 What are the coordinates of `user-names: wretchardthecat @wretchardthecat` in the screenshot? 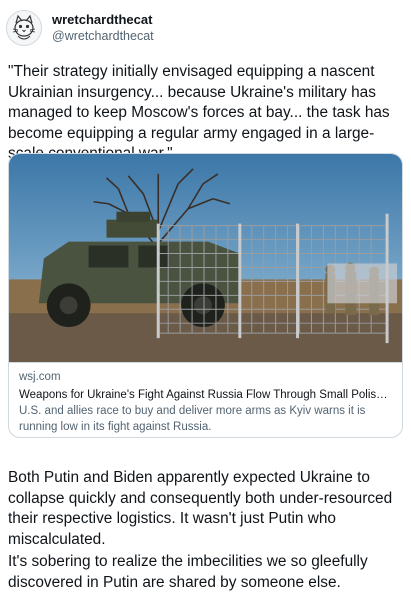 It's located at (103, 28).